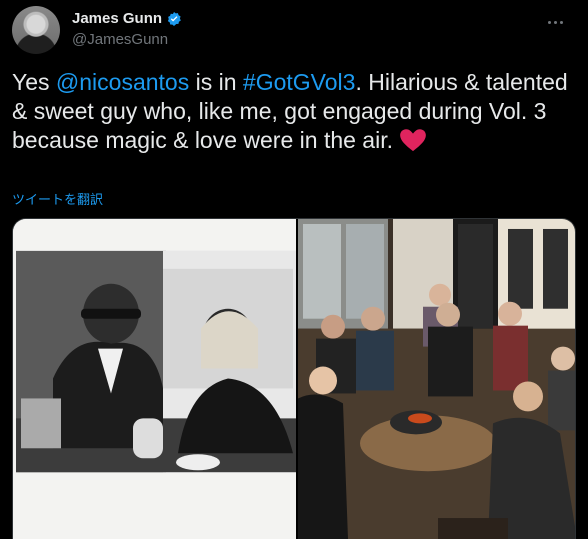  Describe the element at coordinates (57, 198) in the screenshot. I see `translate-tweet-link: ツイートを翻訳` at that location.